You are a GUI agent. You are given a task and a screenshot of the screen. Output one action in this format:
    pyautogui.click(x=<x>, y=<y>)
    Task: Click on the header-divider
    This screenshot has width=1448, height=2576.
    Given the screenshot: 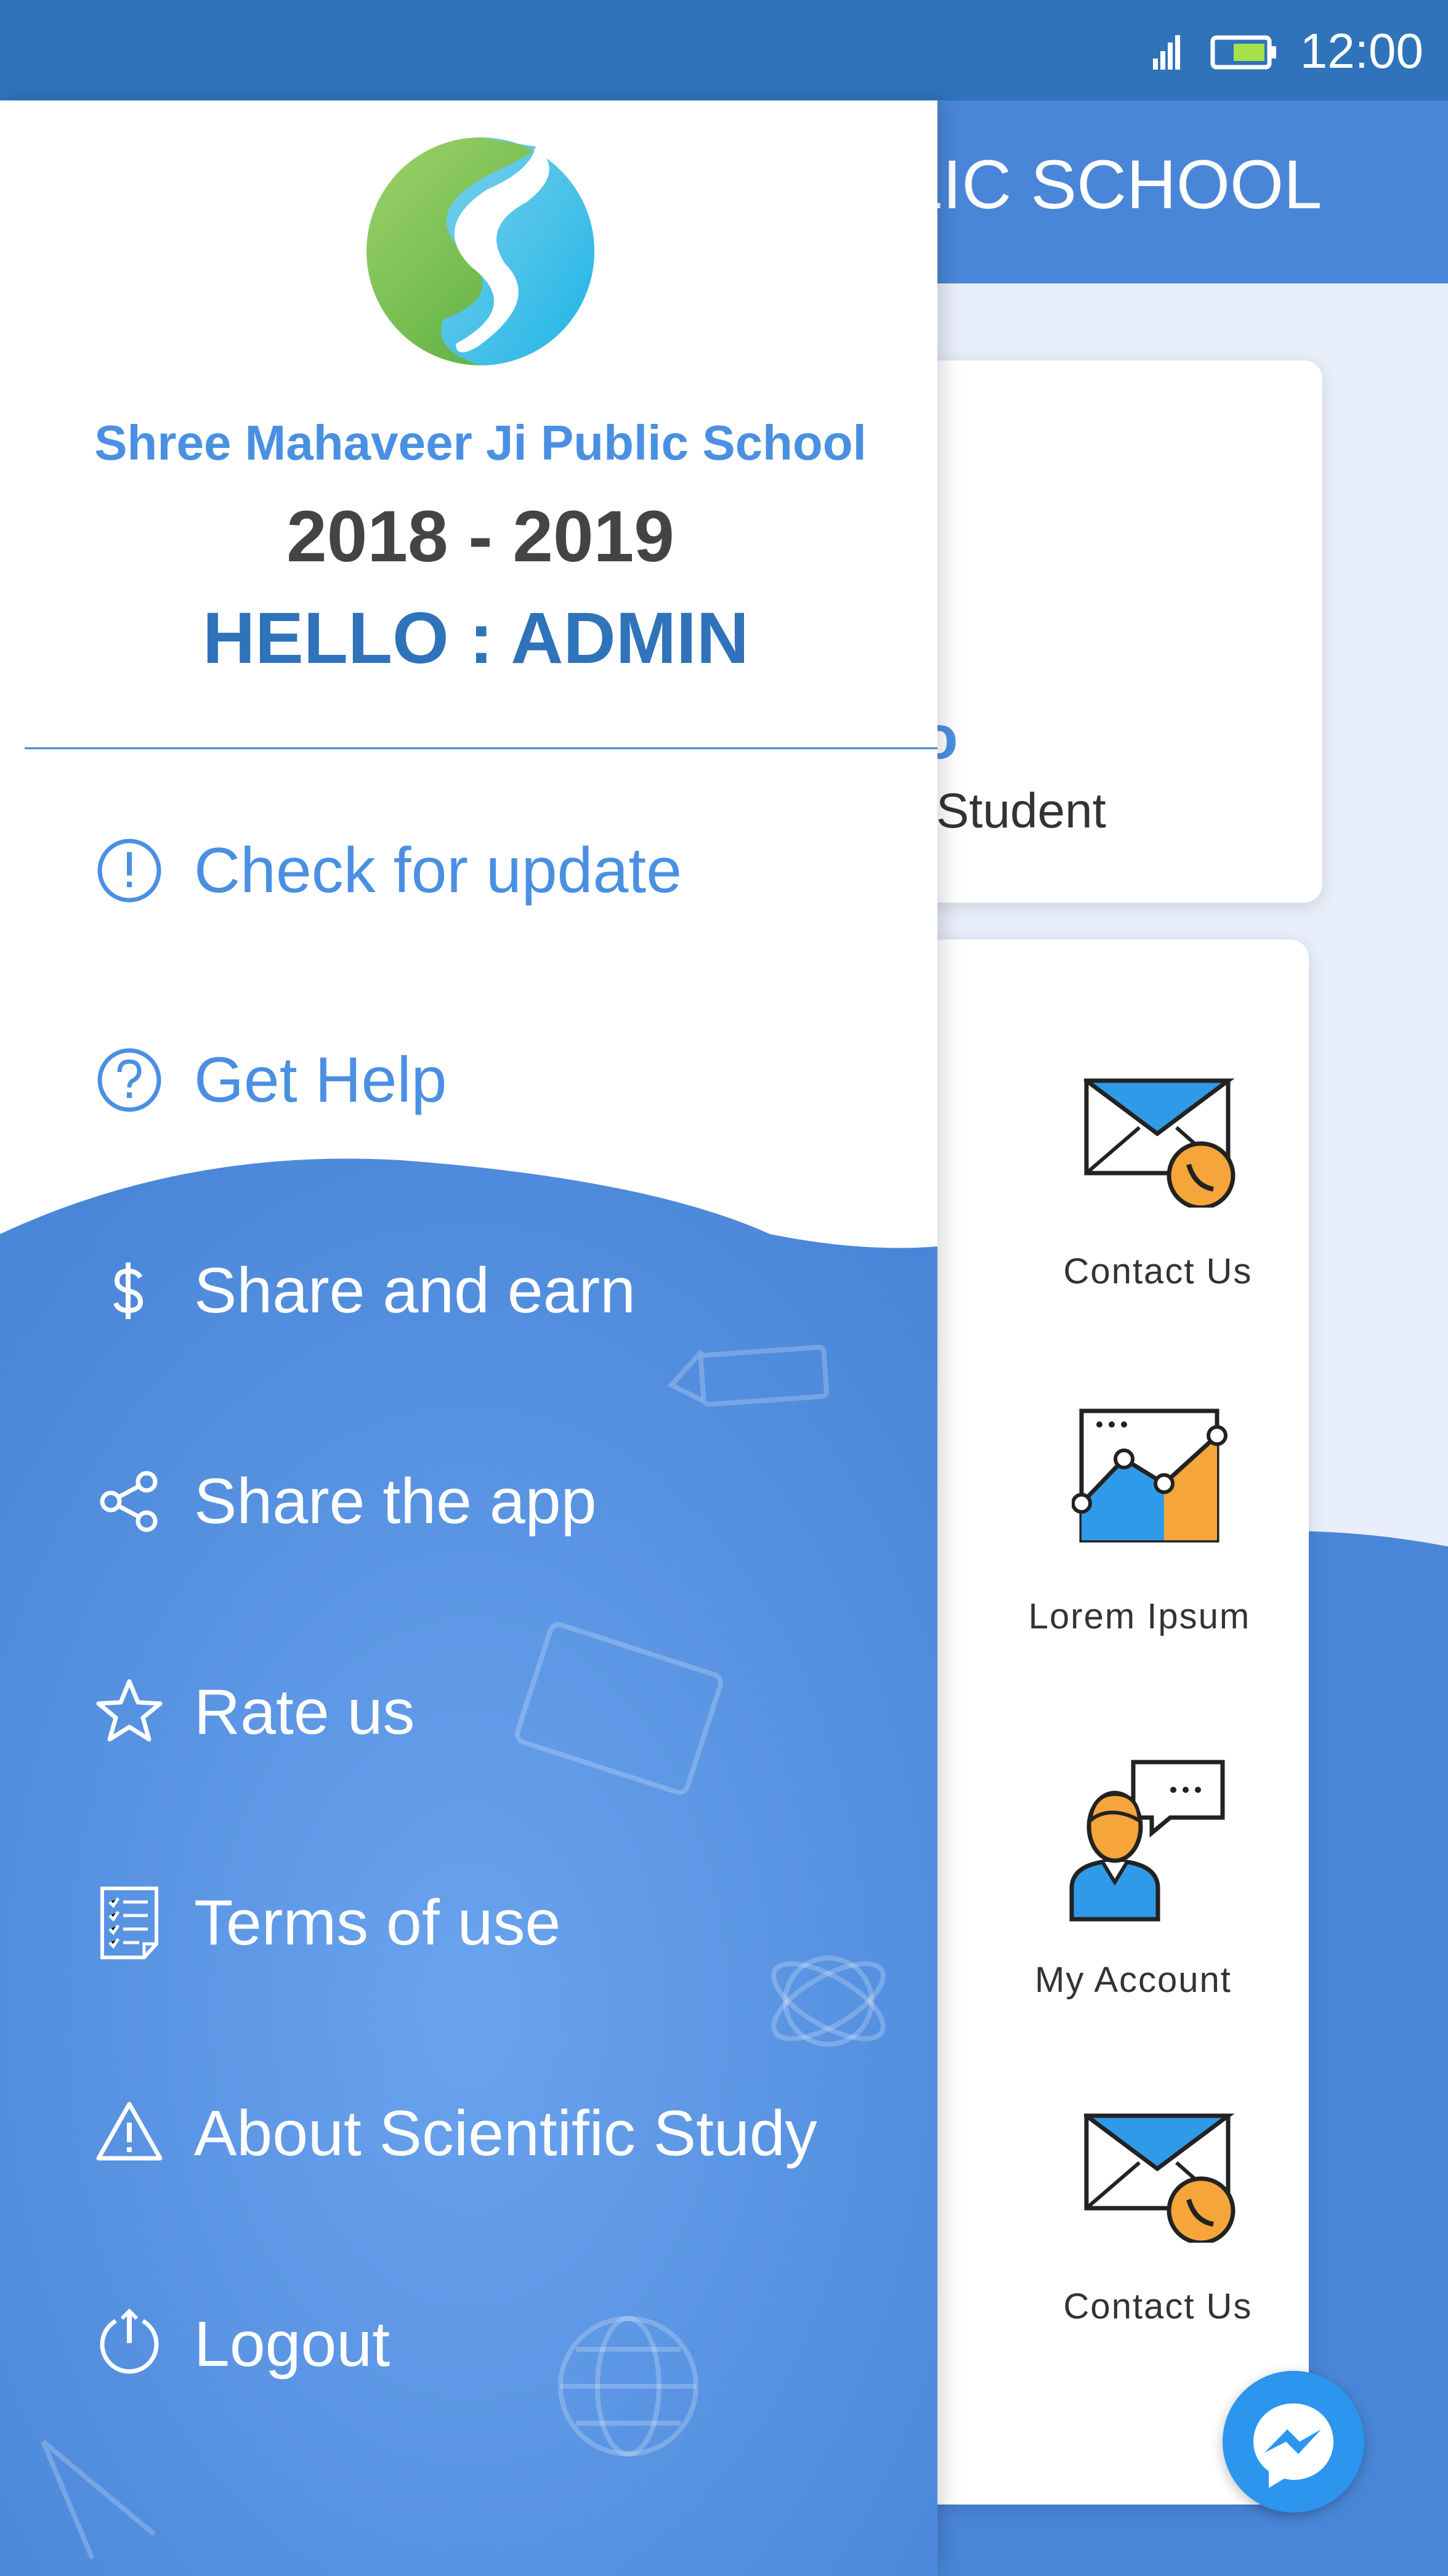 What is the action you would take?
    pyautogui.click(x=481, y=748)
    